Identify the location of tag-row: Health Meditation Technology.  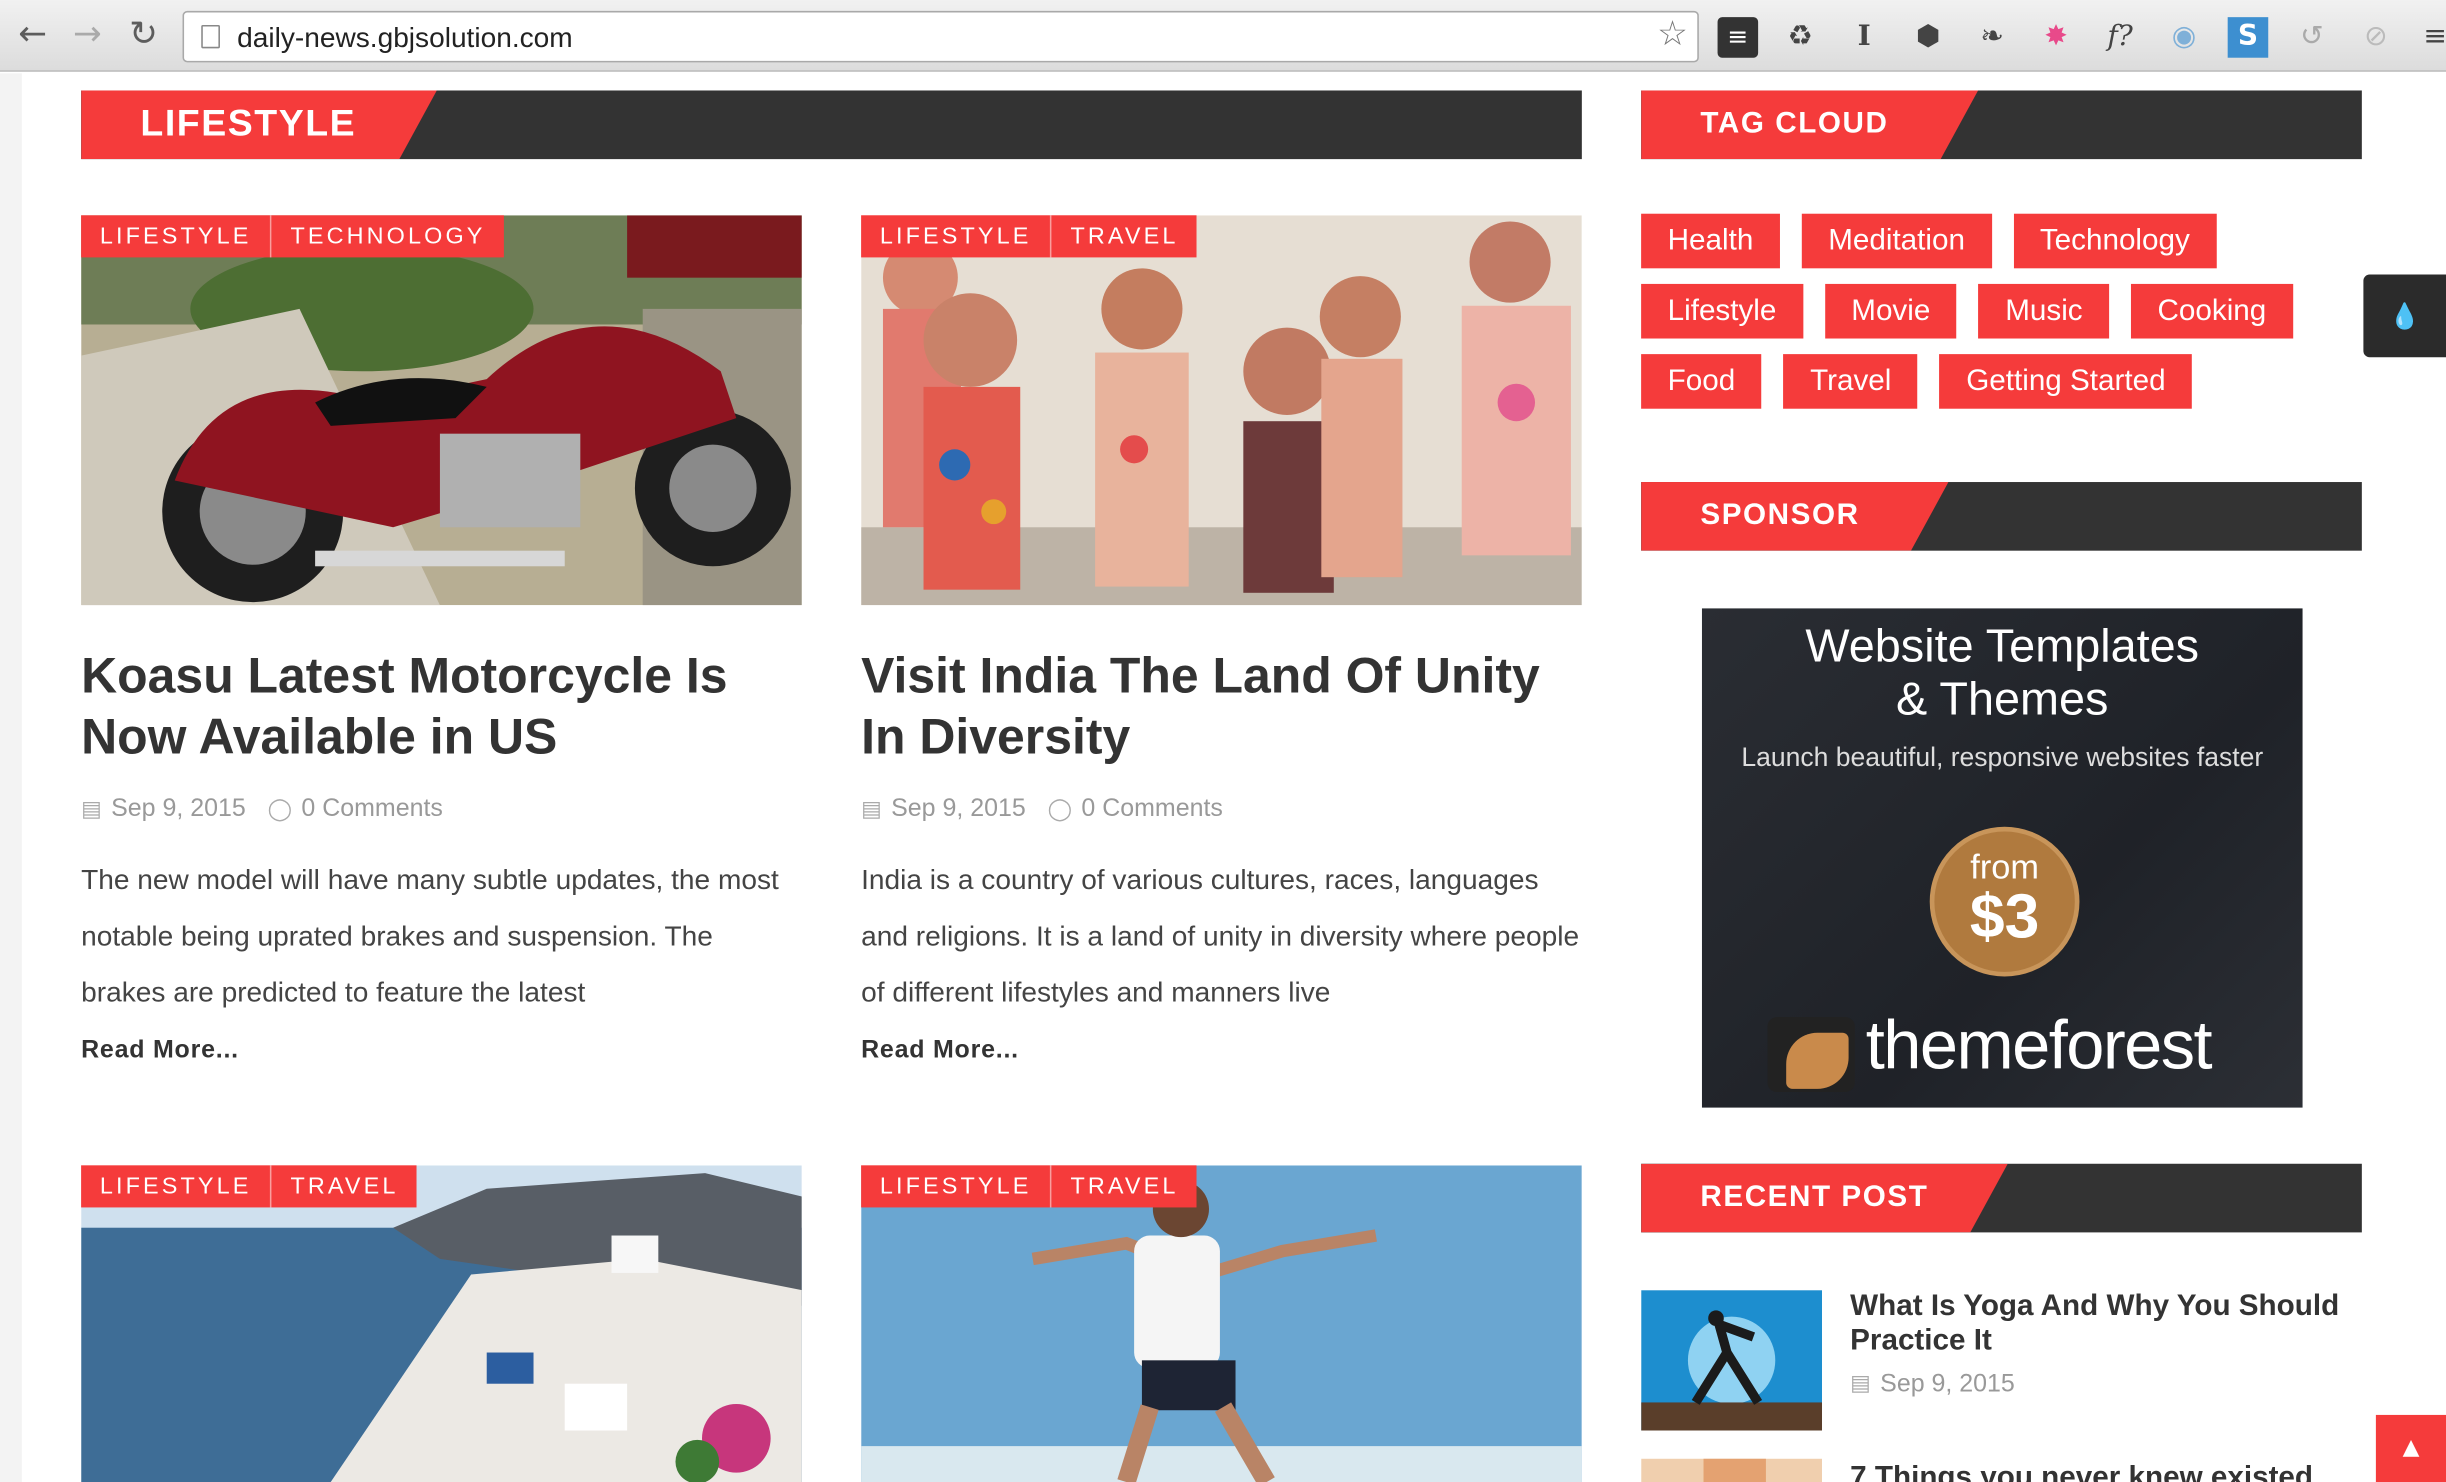
(2001, 241).